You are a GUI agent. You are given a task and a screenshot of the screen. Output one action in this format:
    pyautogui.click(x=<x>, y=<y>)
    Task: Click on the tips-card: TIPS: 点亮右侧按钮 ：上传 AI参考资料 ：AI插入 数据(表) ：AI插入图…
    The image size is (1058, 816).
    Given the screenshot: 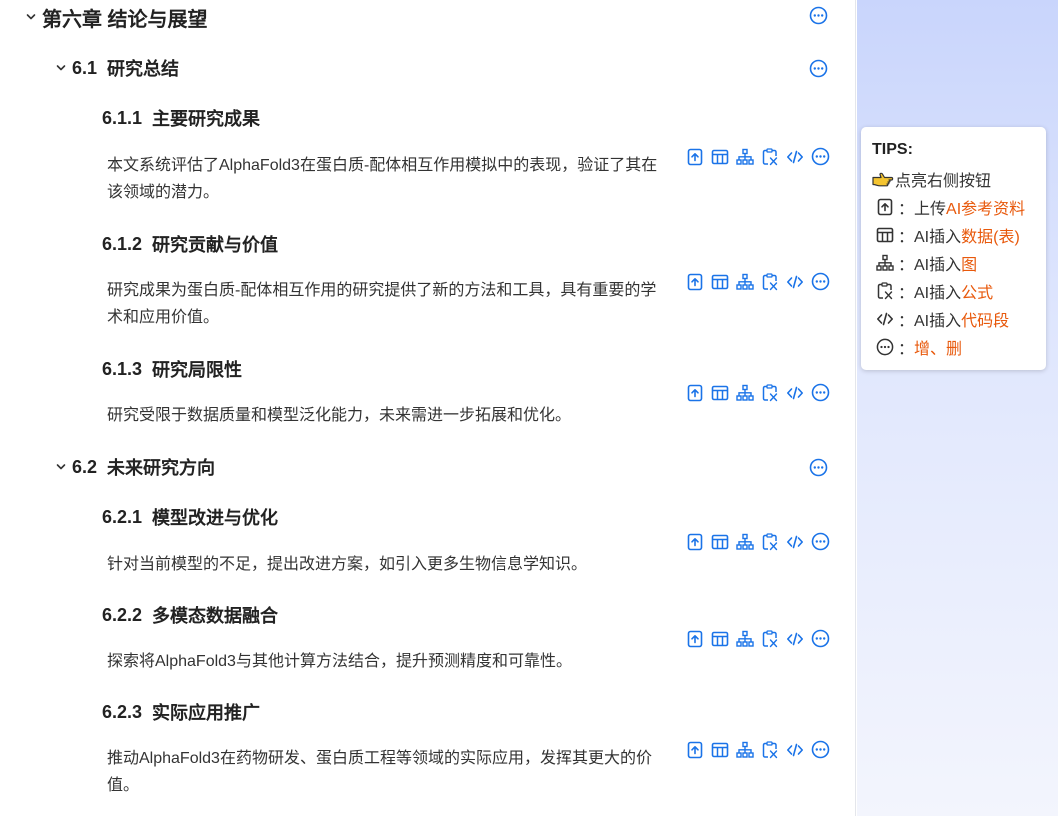 What is the action you would take?
    pyautogui.click(x=953, y=248)
    